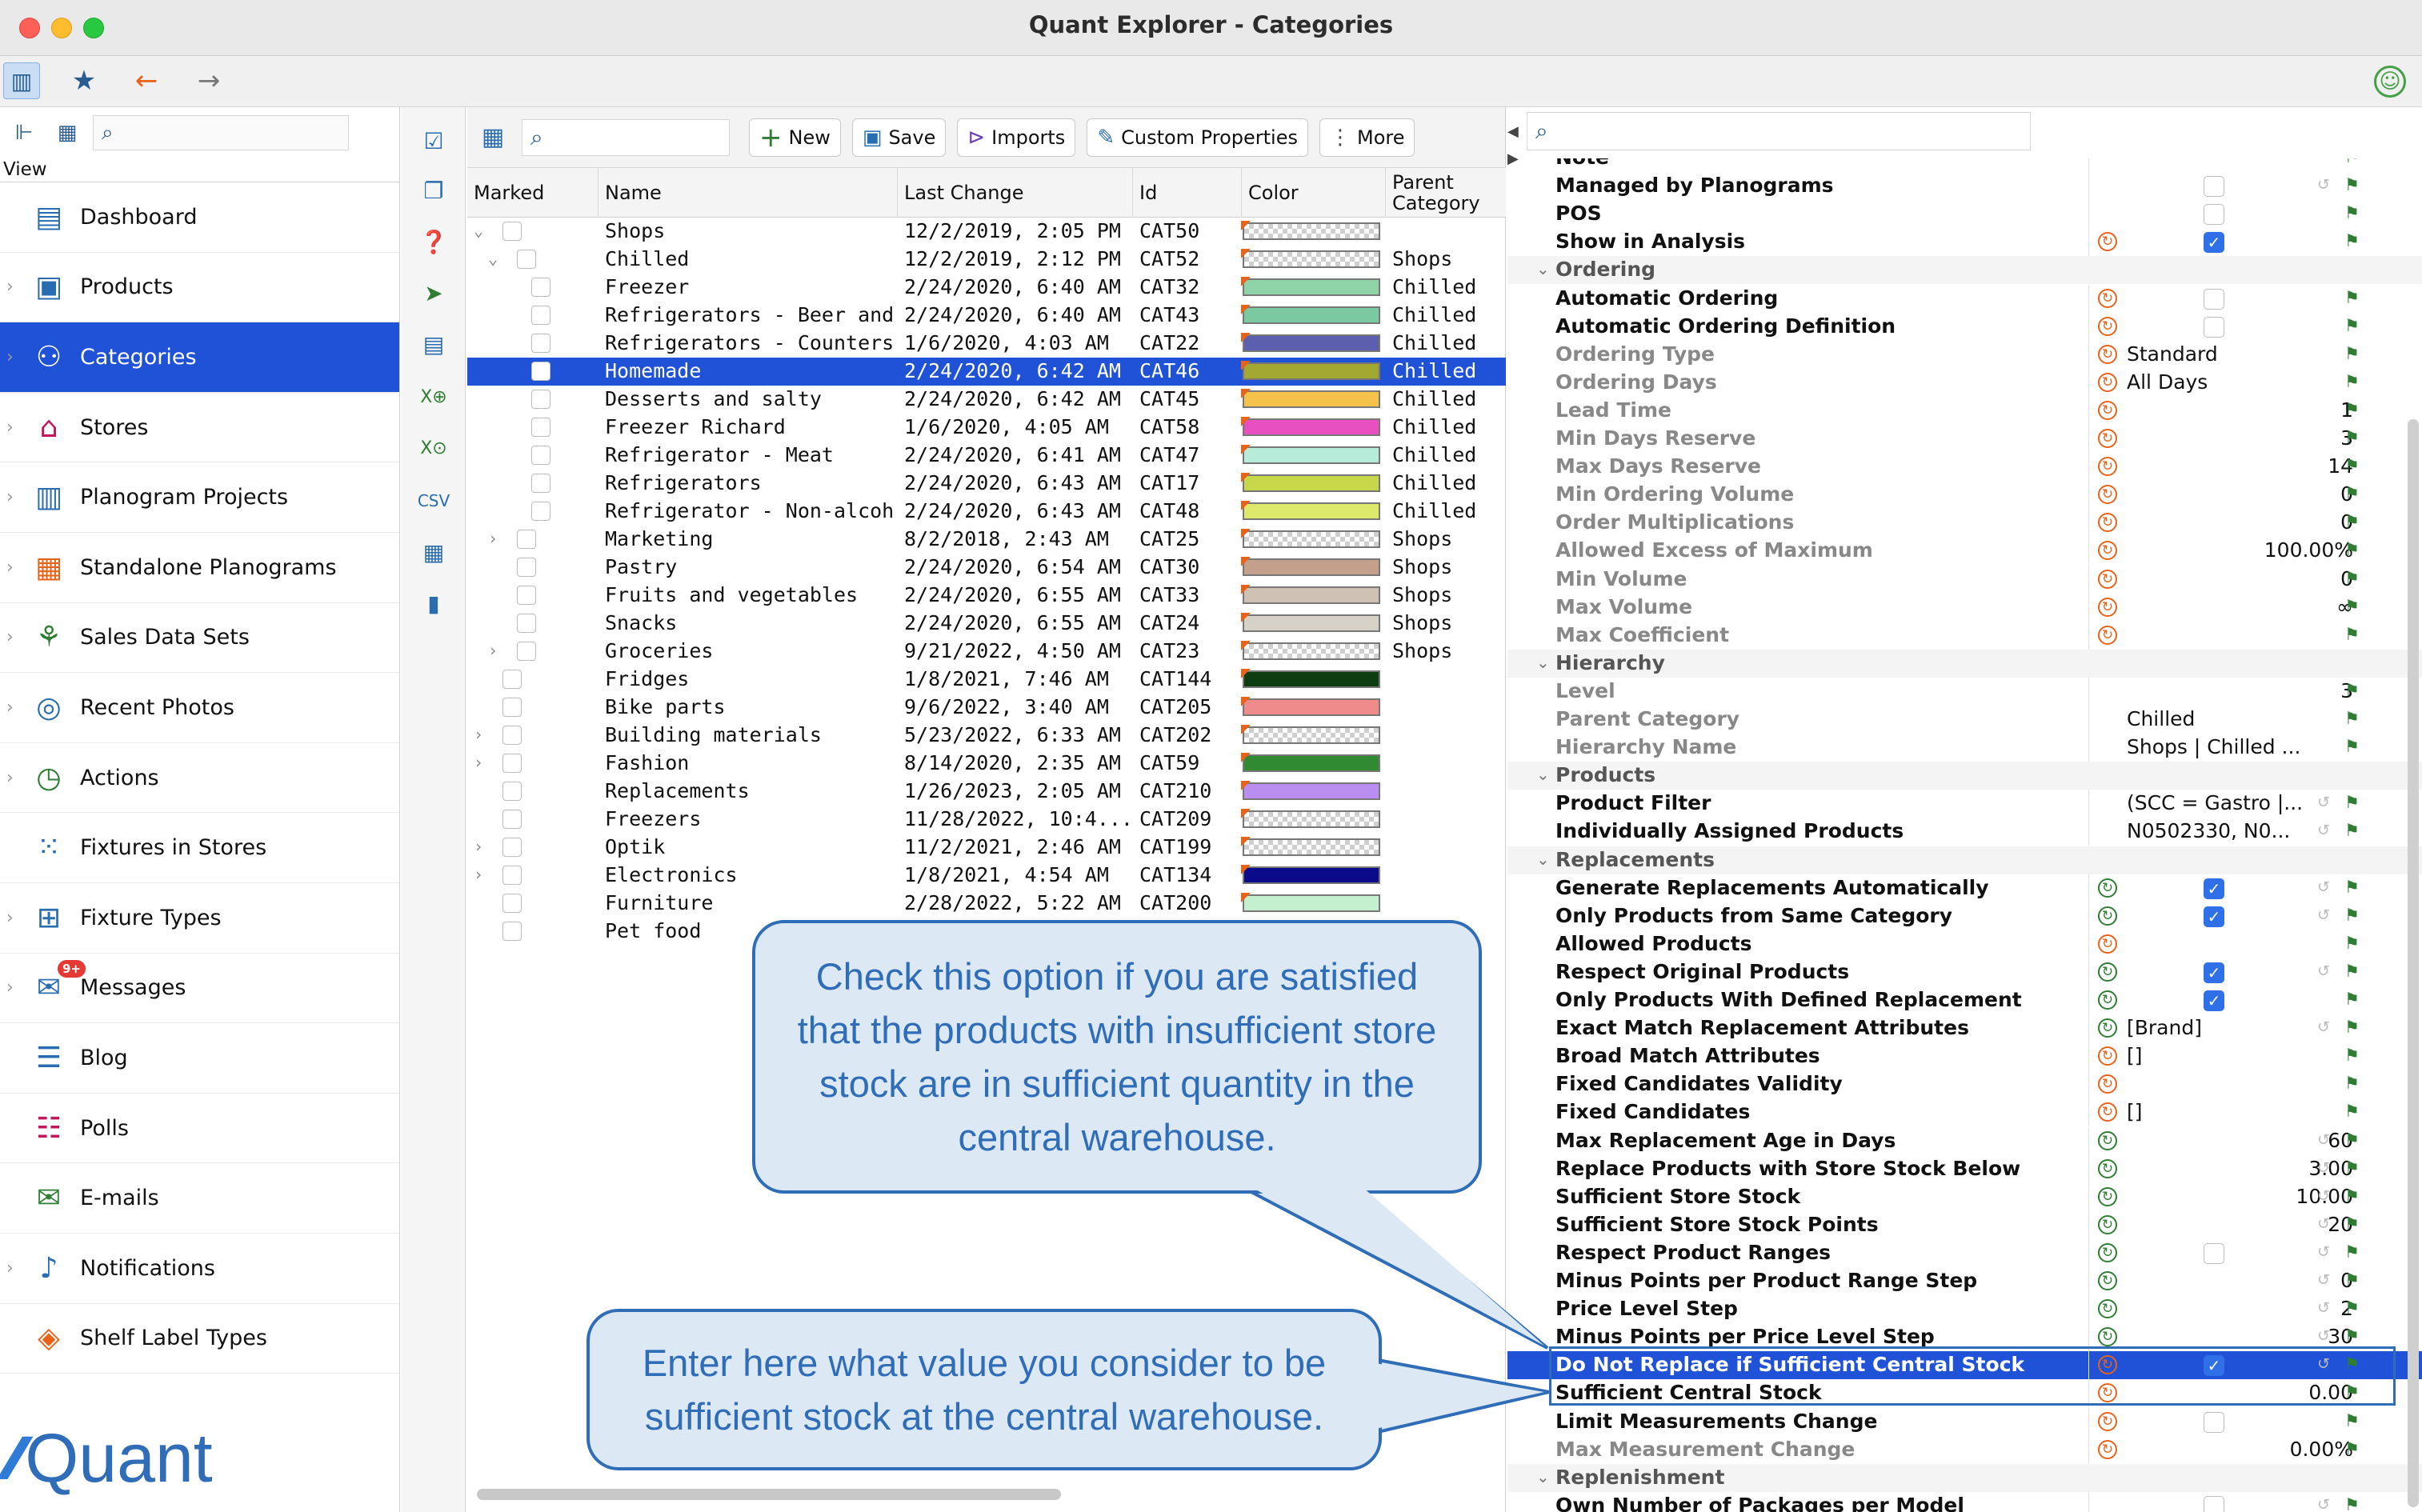 This screenshot has height=1512, width=2422. What do you see at coordinates (986, 652) in the screenshot?
I see `table-row: › Groceries 9/21/2022, 4:50 AM CAT23 Shops` at bounding box center [986, 652].